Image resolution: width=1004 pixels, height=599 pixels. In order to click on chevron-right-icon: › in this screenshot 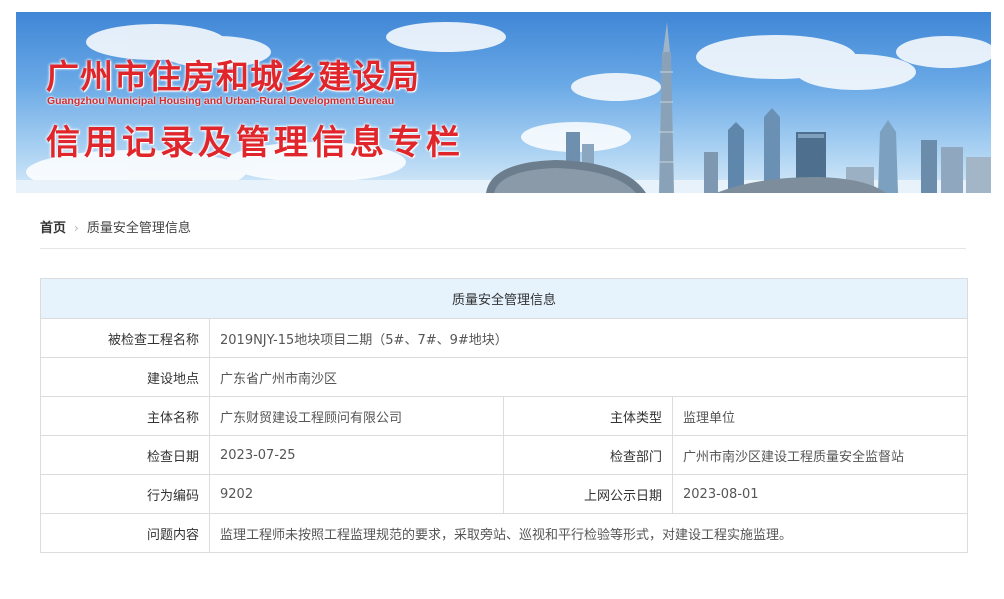, I will do `click(76, 228)`.